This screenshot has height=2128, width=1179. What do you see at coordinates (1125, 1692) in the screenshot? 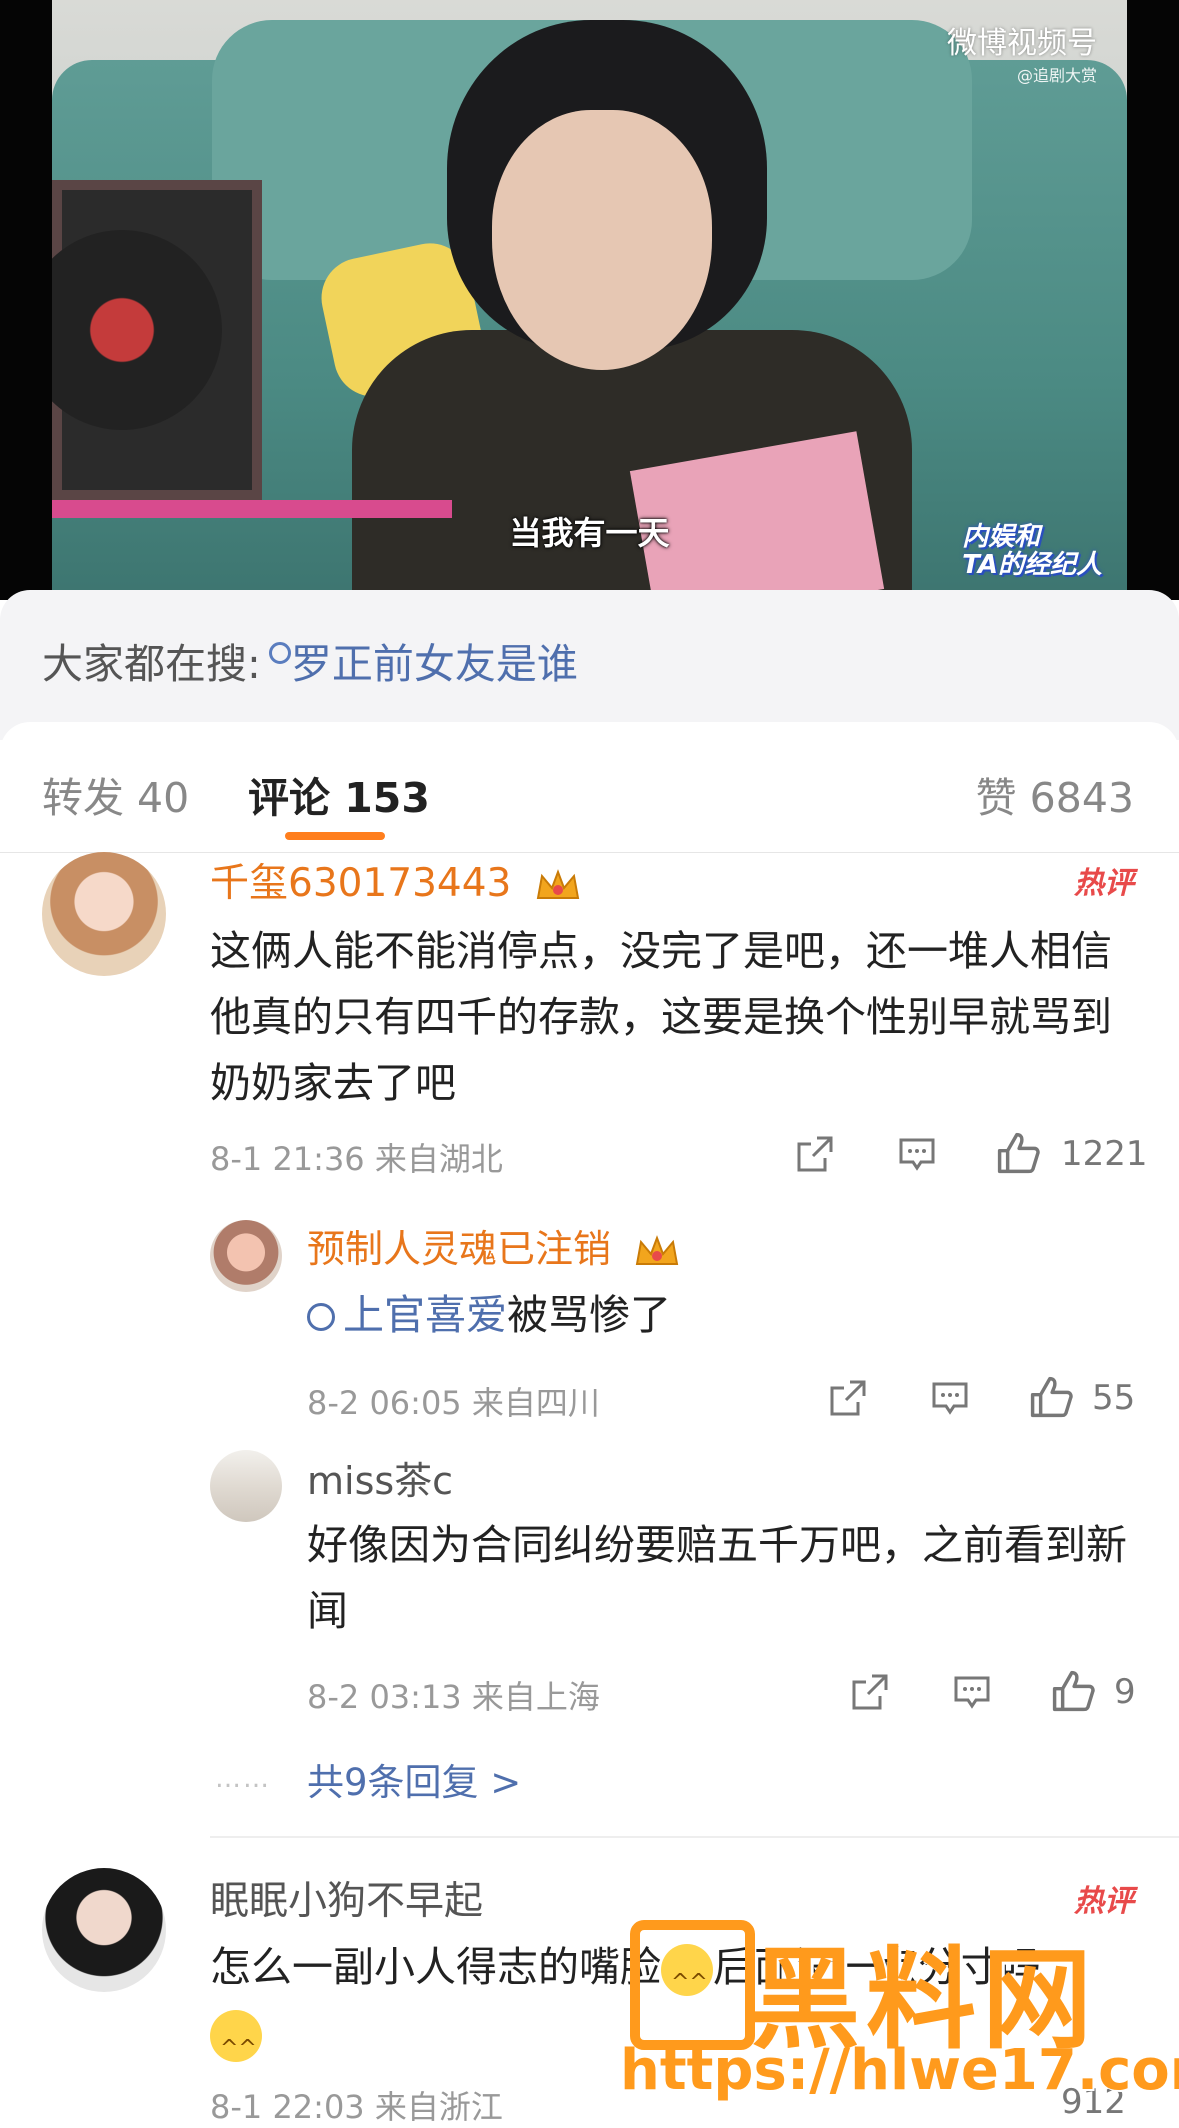
I see `like-count: 9` at bounding box center [1125, 1692].